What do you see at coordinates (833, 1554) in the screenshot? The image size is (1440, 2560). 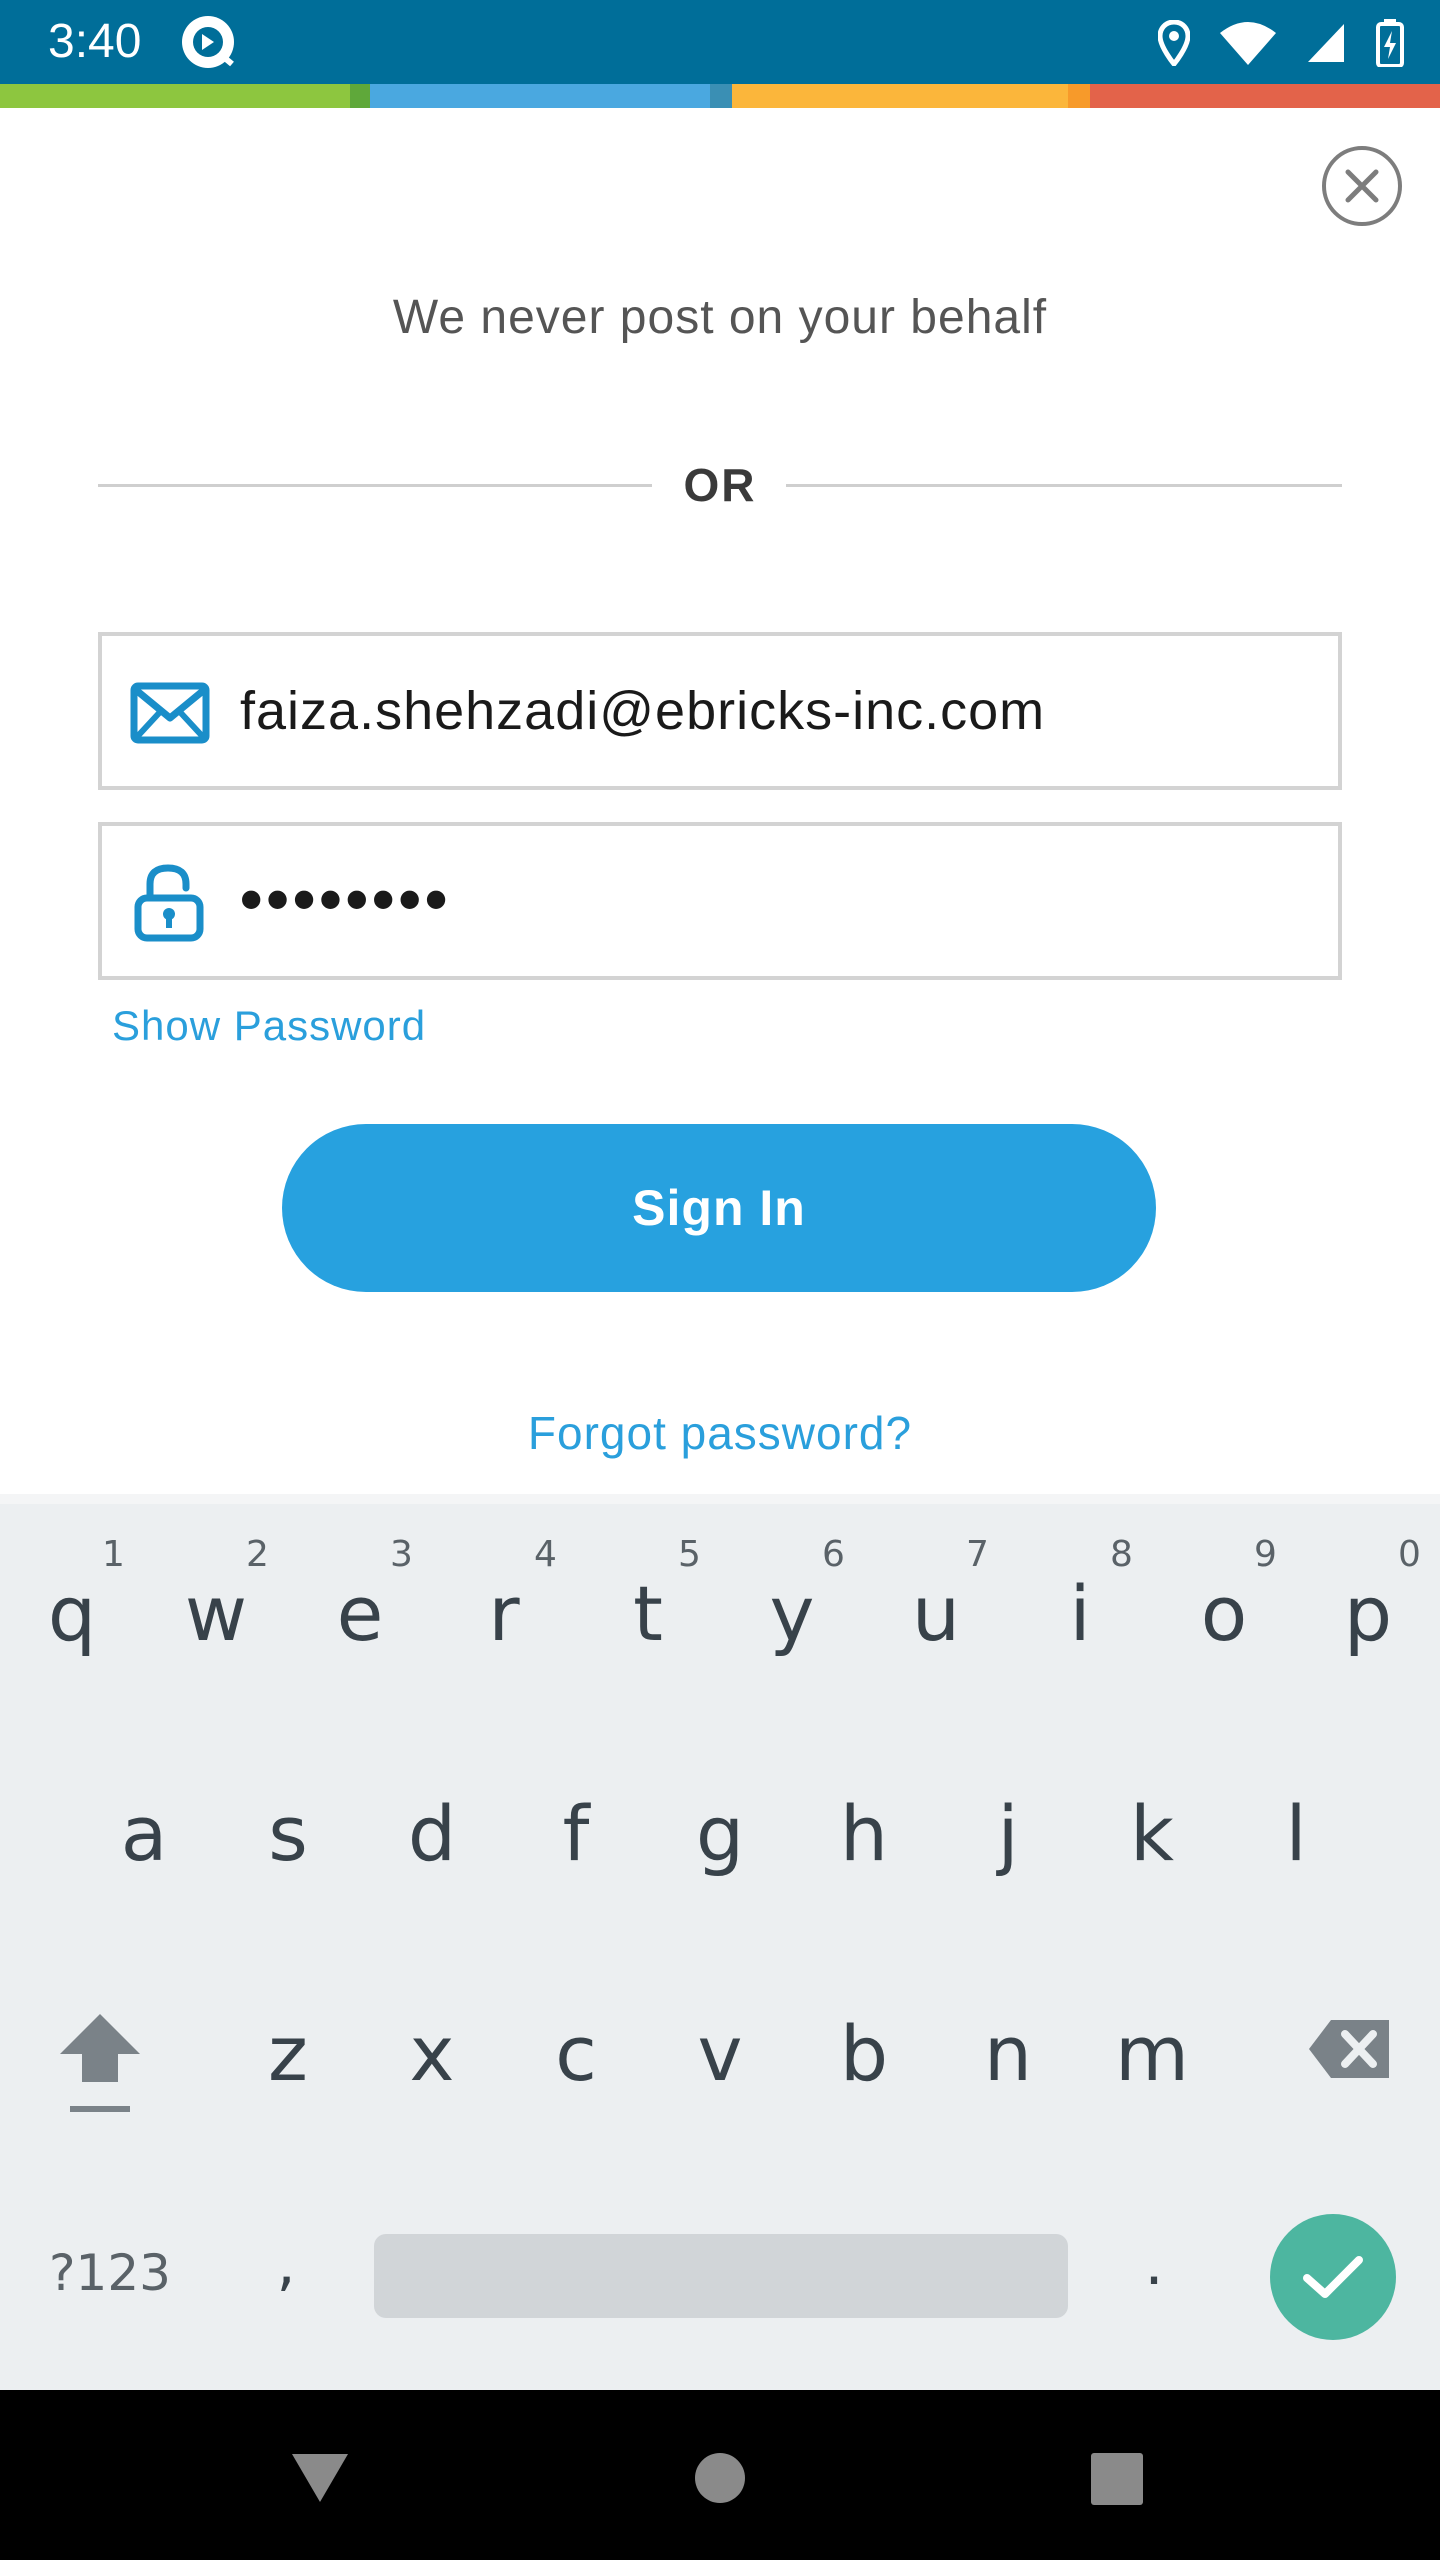 I see `key-hint-6: 6` at bounding box center [833, 1554].